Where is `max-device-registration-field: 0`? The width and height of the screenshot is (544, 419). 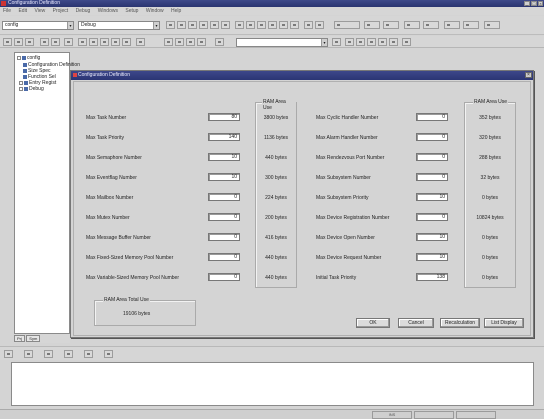 max-device-registration-field: 0 is located at coordinates (432, 217).